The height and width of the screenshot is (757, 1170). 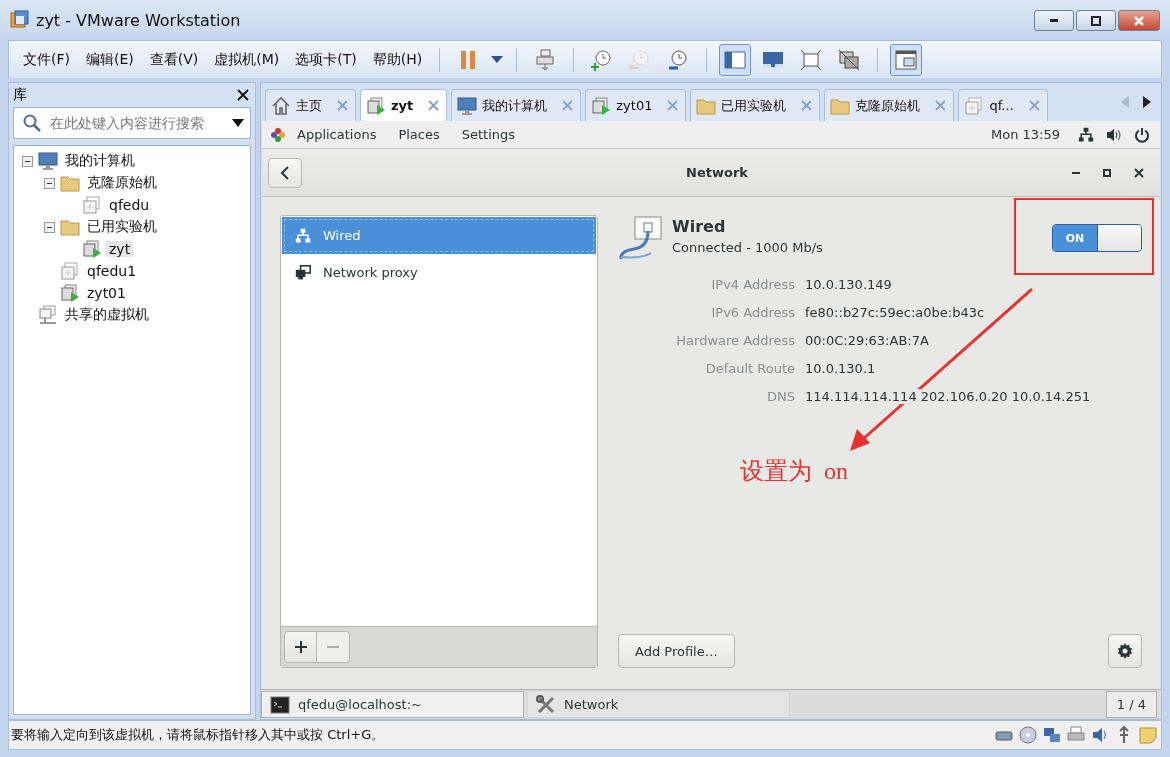 I want to click on printer-icon, so click(x=1076, y=735).